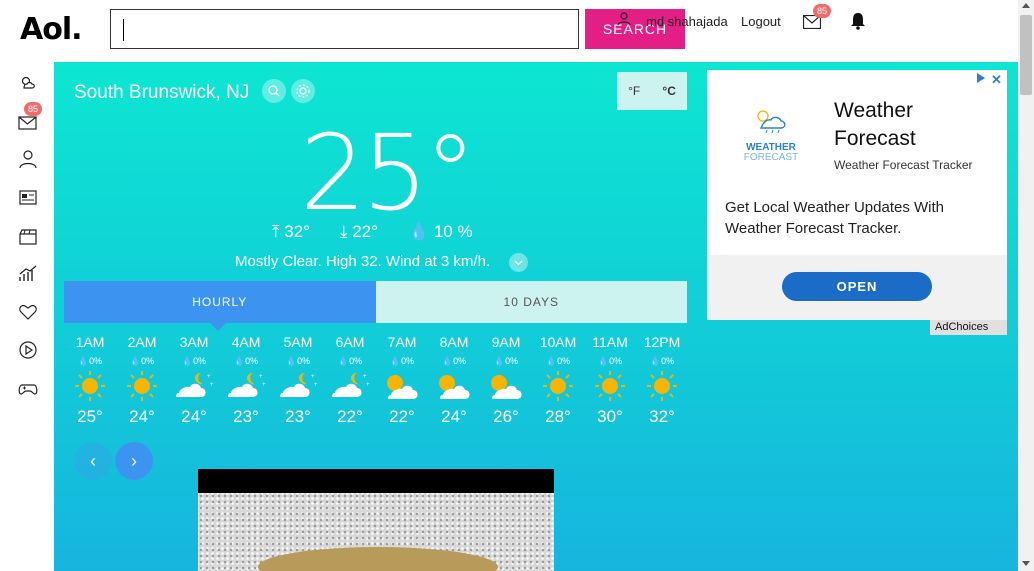 This screenshot has height=571, width=1034. What do you see at coordinates (875, 124) in the screenshot?
I see `ad-title: Weather Forecast` at bounding box center [875, 124].